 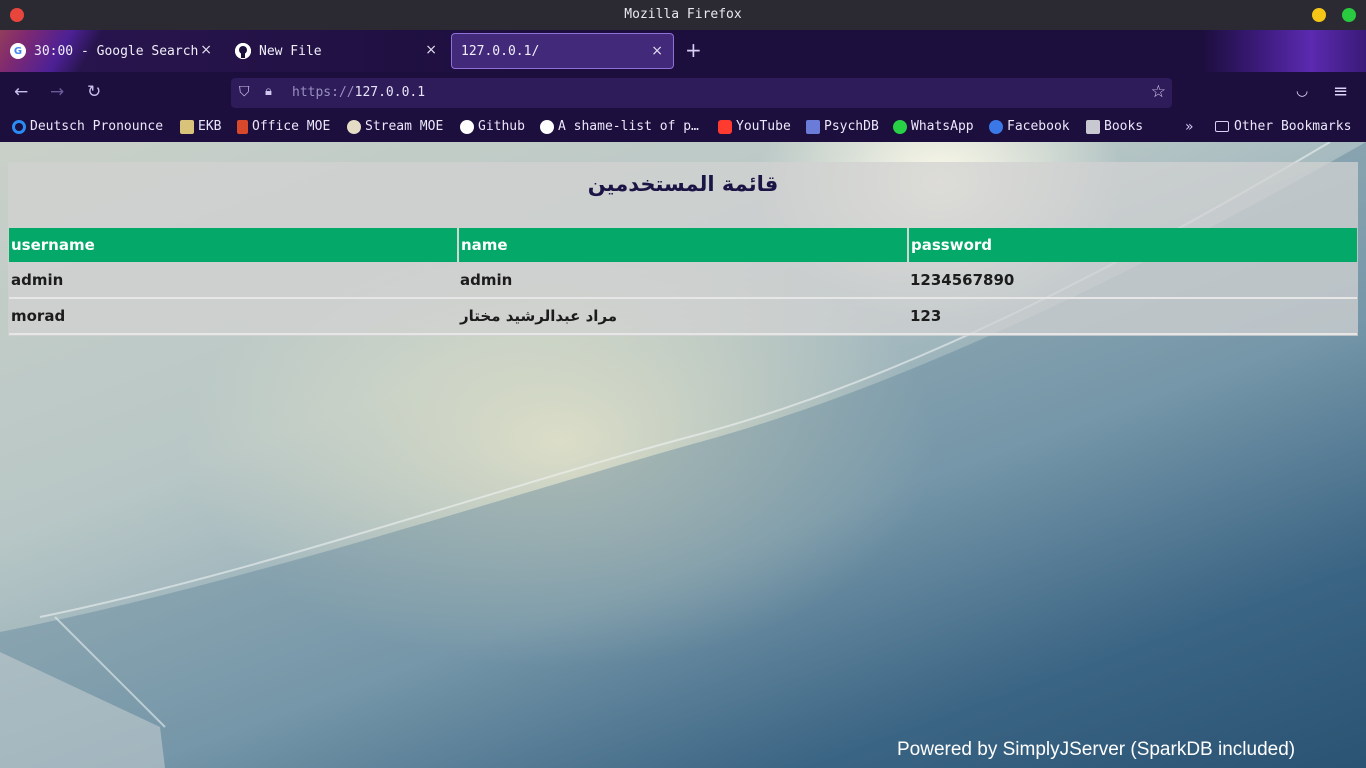 I want to click on youtube-icon, so click(x=725, y=126).